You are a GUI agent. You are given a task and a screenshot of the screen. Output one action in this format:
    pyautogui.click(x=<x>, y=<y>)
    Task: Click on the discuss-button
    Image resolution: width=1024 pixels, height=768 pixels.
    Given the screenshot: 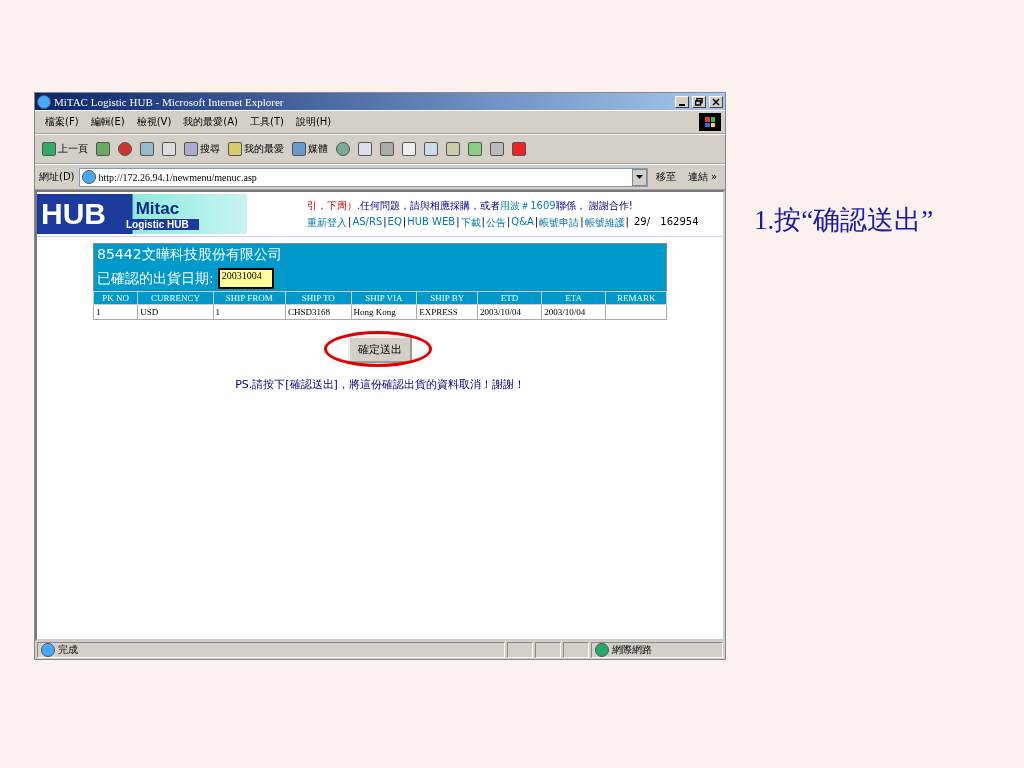 What is the action you would take?
    pyautogui.click(x=431, y=149)
    